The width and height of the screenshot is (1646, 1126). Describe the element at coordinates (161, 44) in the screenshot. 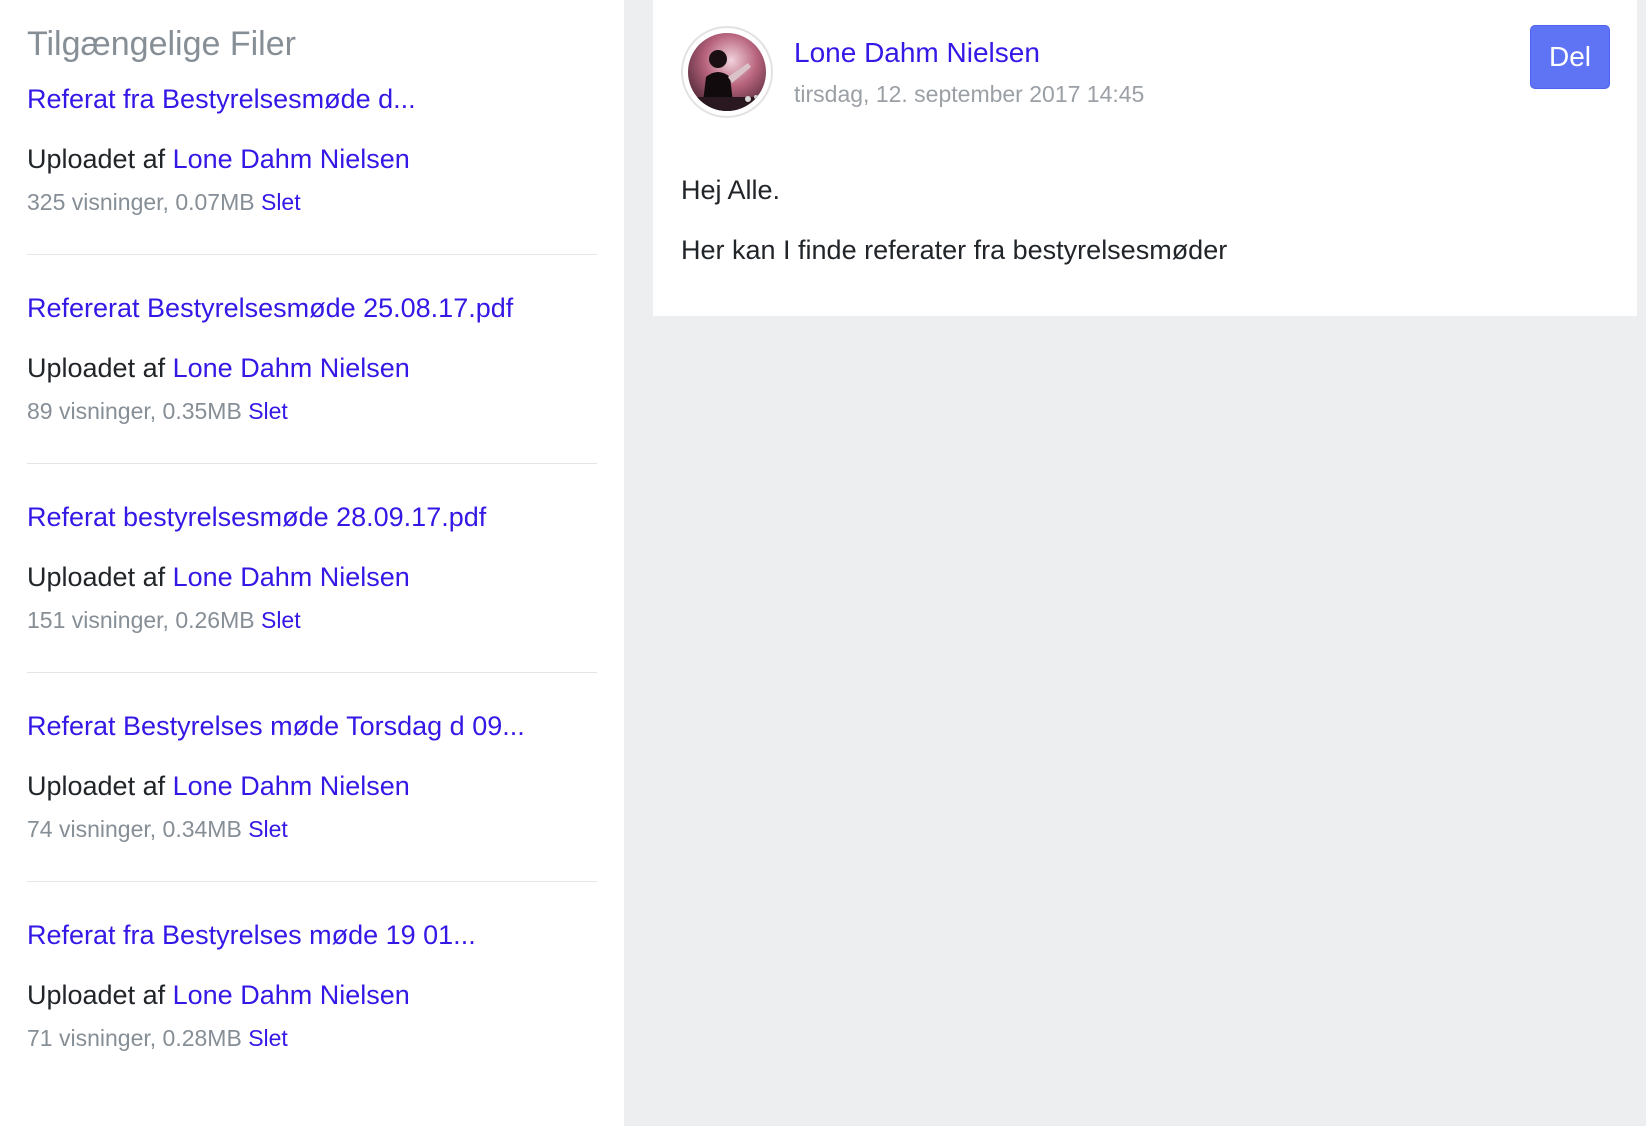

I see `sidebar-title: Tilgængelige Filer` at that location.